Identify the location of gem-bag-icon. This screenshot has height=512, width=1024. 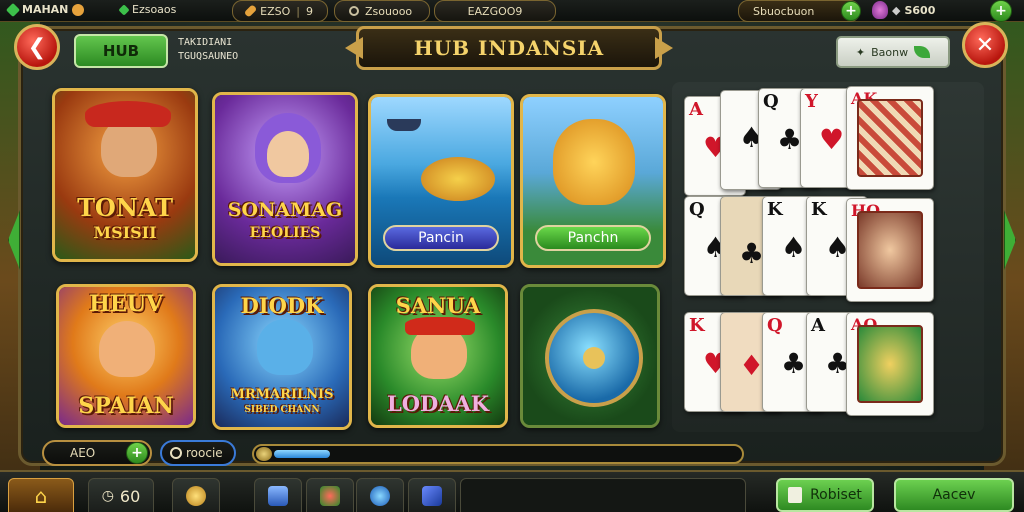
(330, 496).